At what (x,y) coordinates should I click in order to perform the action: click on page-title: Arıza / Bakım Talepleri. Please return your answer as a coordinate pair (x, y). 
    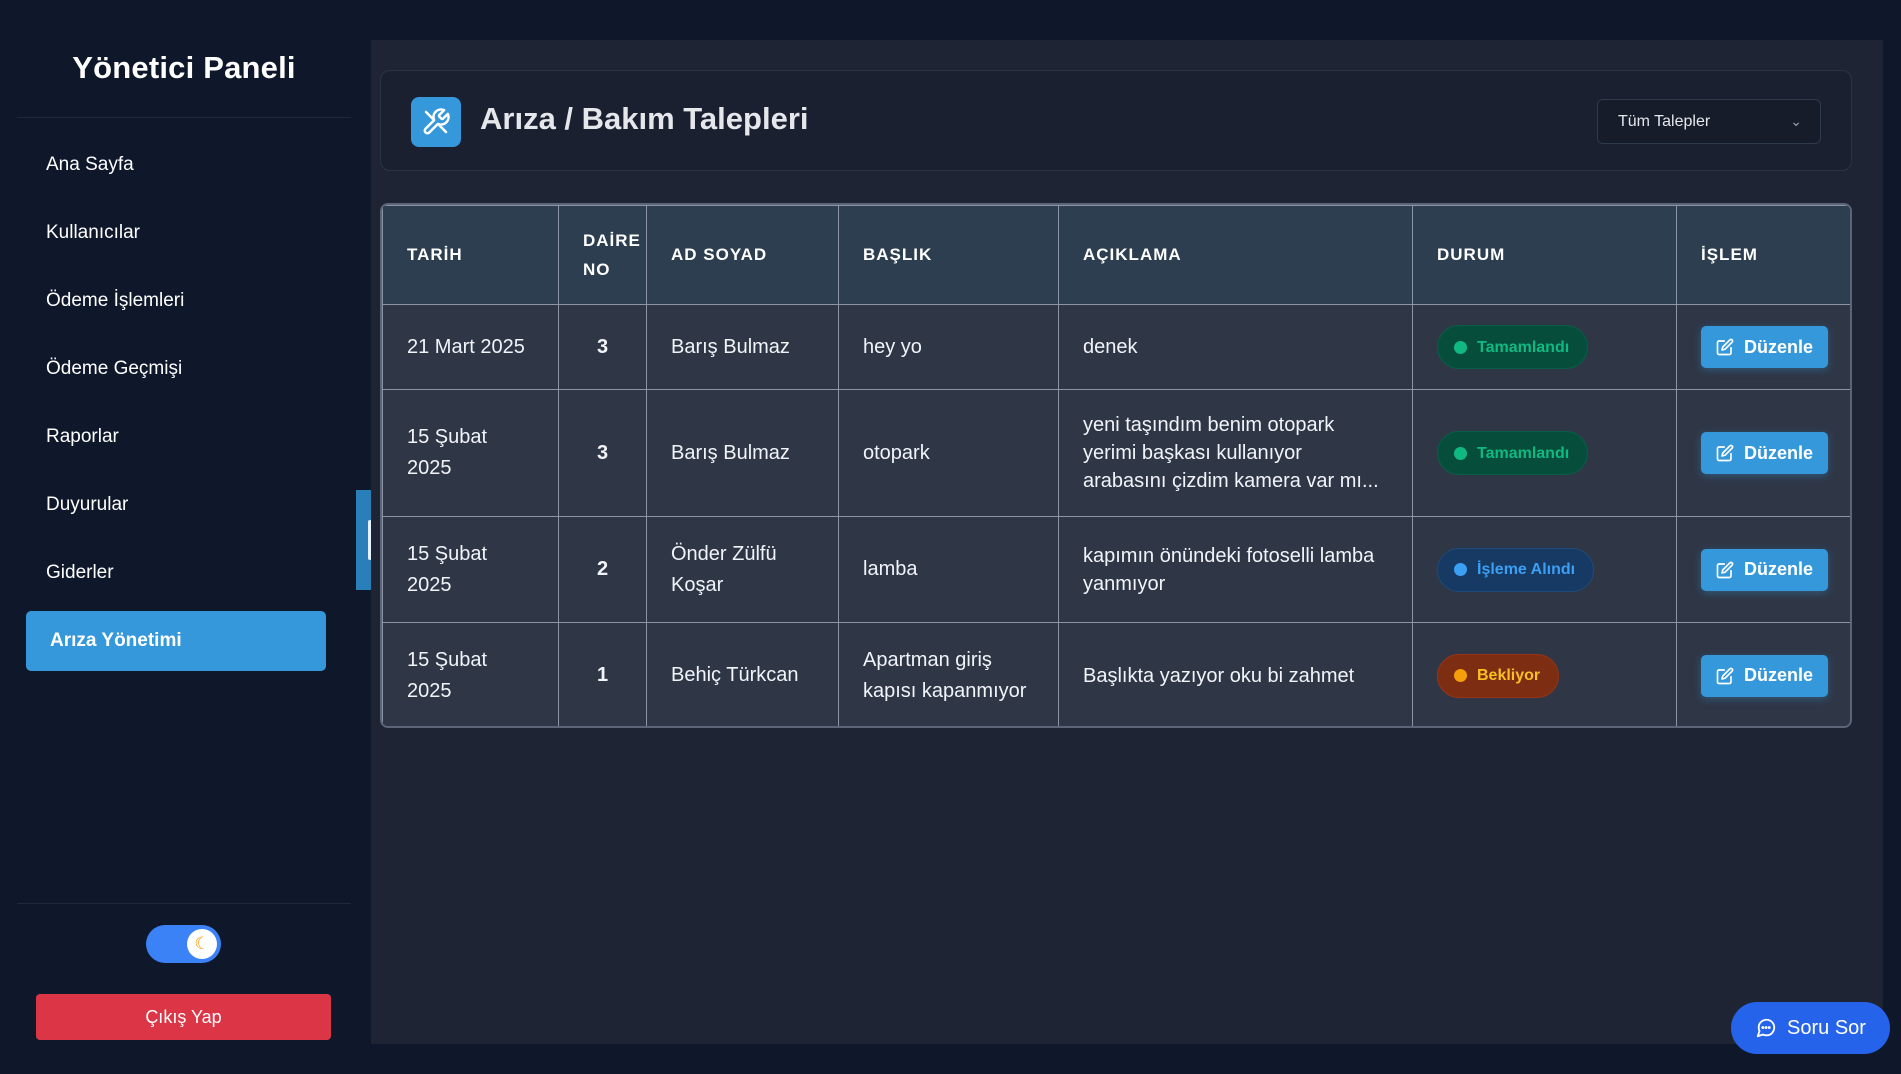
    Looking at the image, I should click on (644, 118).